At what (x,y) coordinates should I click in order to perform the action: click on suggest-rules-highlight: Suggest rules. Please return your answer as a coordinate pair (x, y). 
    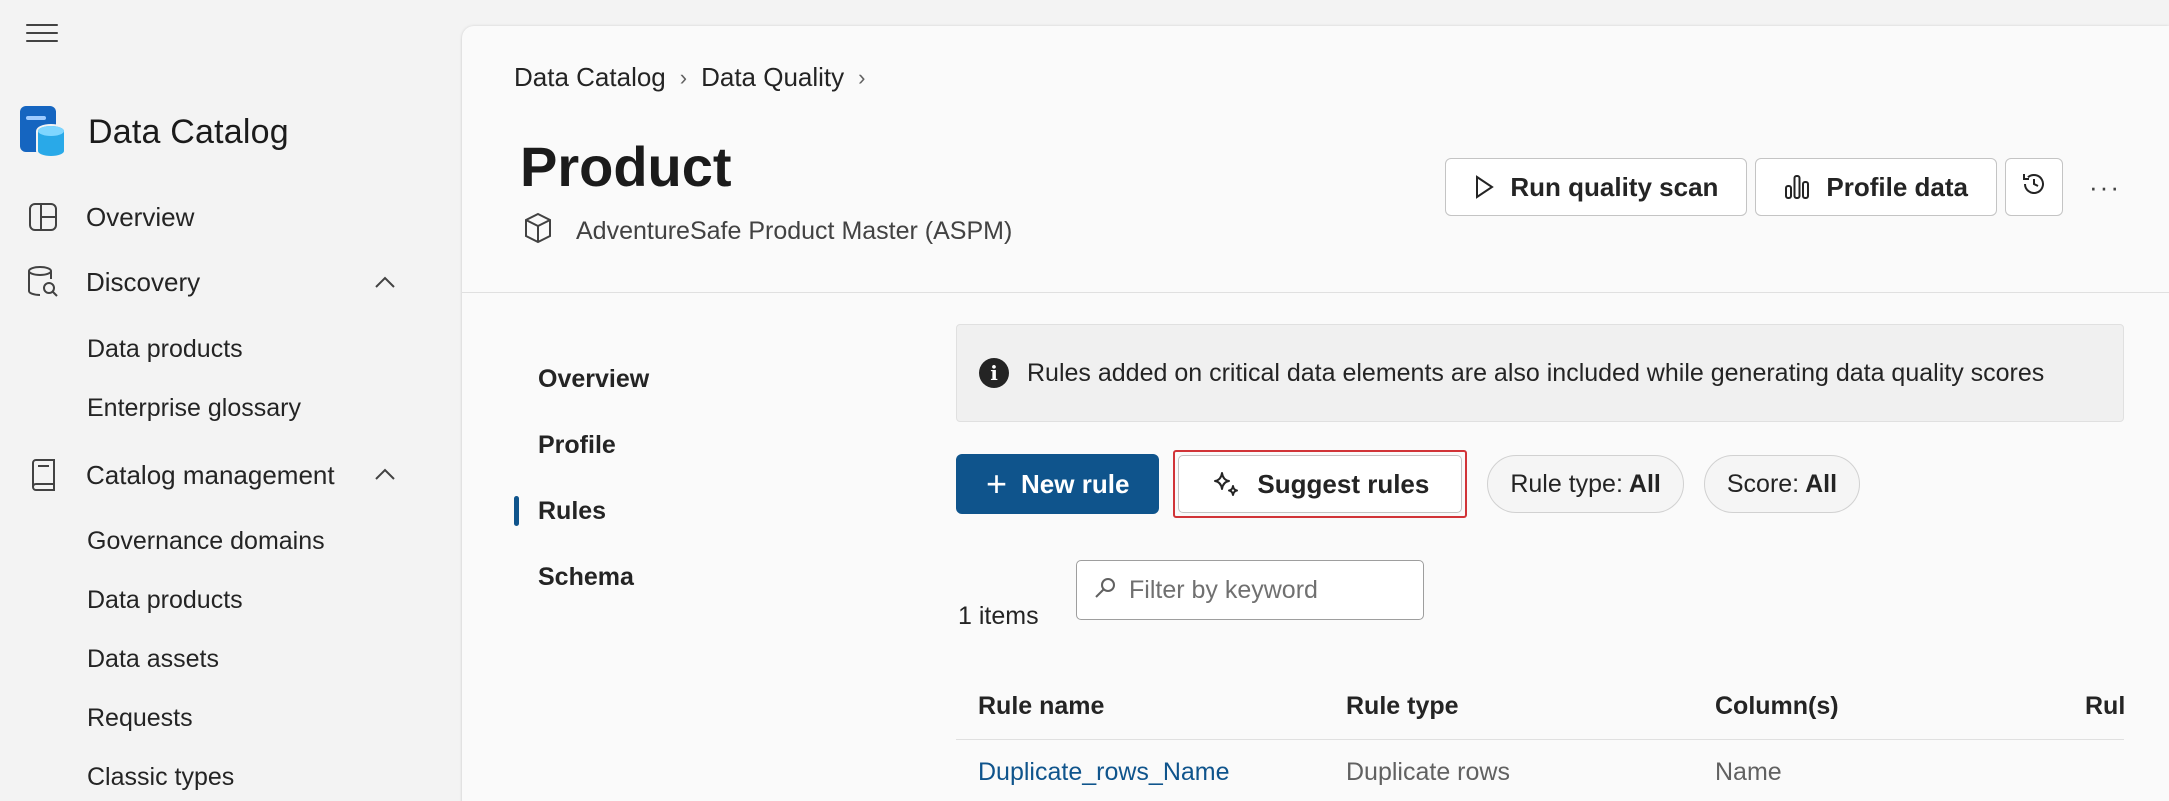
    Looking at the image, I should click on (1320, 484).